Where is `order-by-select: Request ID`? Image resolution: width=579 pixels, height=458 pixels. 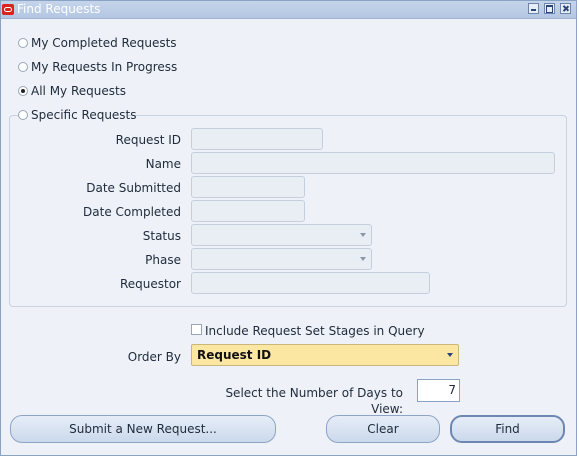 order-by-select: Request ID is located at coordinates (325, 355).